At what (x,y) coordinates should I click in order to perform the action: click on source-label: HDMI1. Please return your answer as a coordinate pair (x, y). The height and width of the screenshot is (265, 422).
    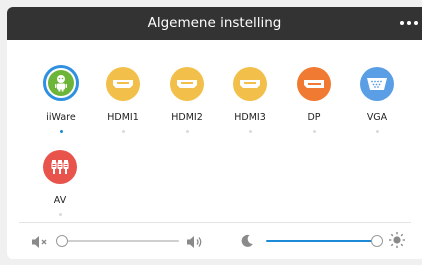
    Looking at the image, I should click on (123, 117).